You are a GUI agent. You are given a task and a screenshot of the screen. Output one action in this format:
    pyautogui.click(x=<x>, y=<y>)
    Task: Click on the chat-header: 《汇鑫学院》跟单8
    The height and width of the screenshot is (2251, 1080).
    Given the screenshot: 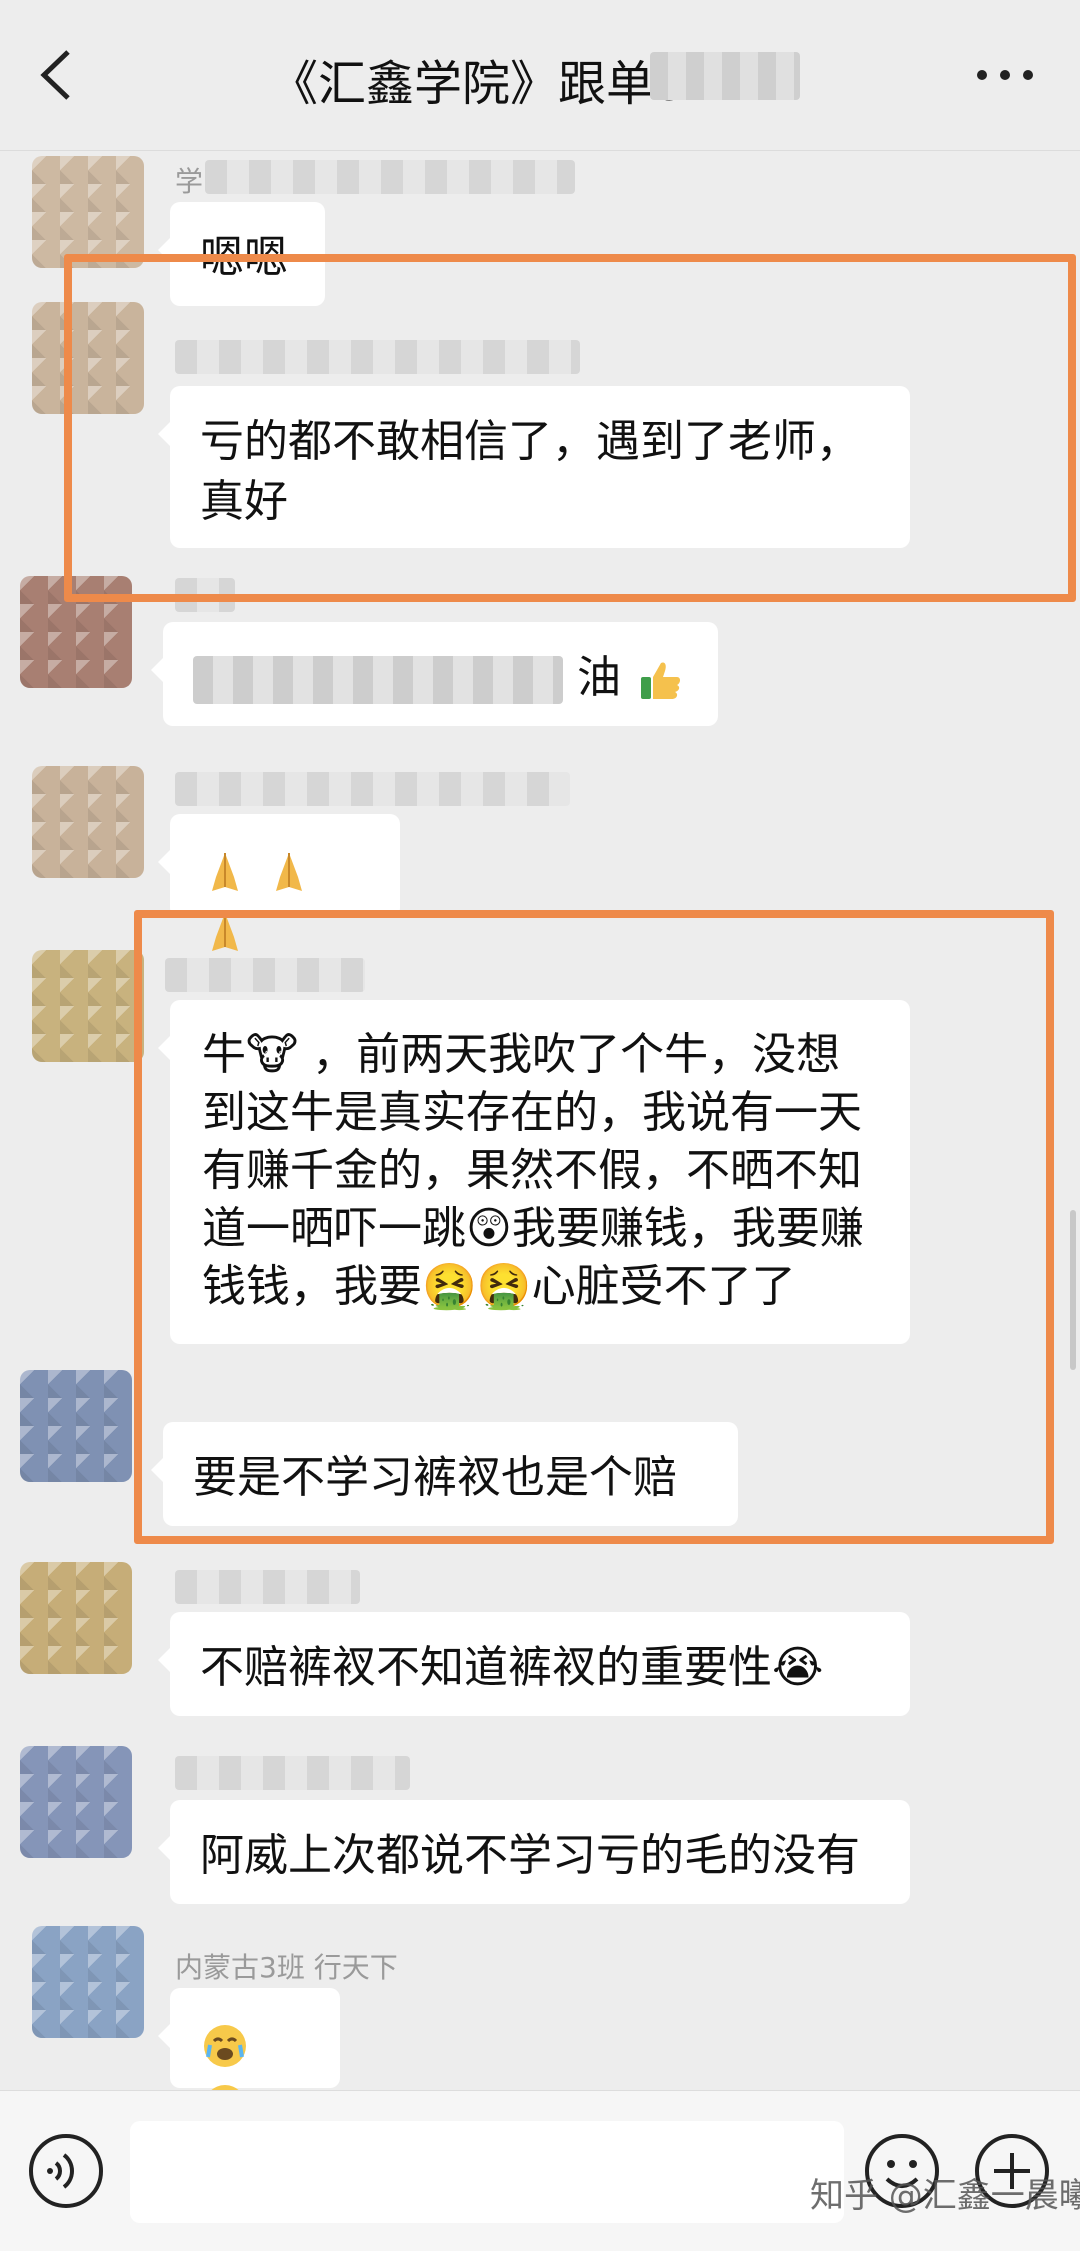 What is the action you would take?
    pyautogui.click(x=540, y=75)
    